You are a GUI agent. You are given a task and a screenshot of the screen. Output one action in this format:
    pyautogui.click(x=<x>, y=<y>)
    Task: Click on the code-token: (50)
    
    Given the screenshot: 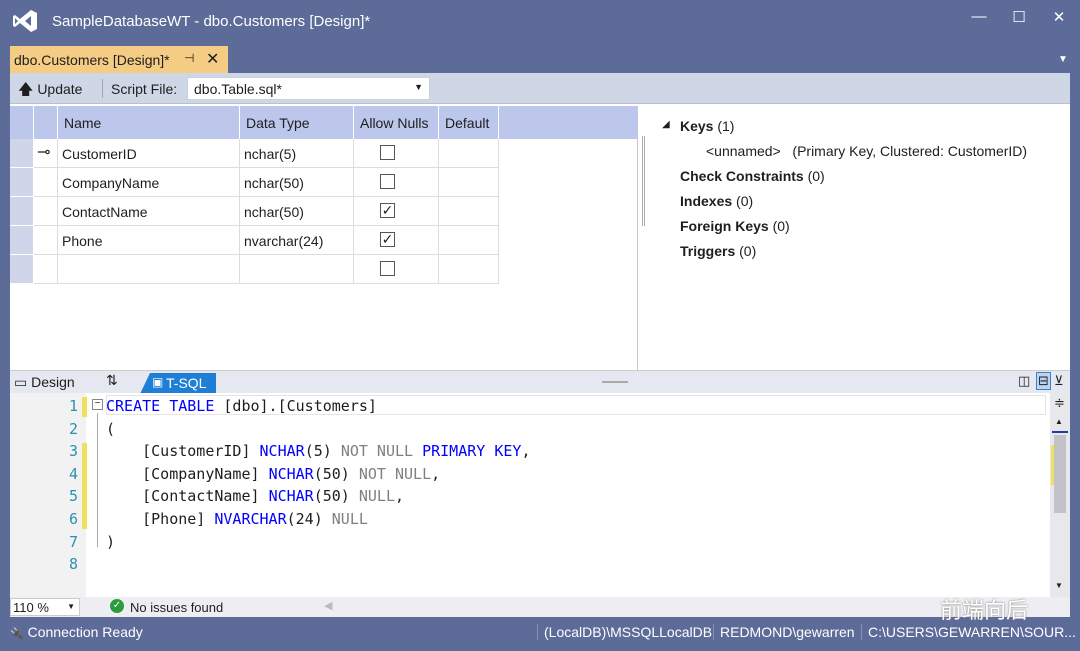 What is the action you would take?
    pyautogui.click(x=336, y=496)
    